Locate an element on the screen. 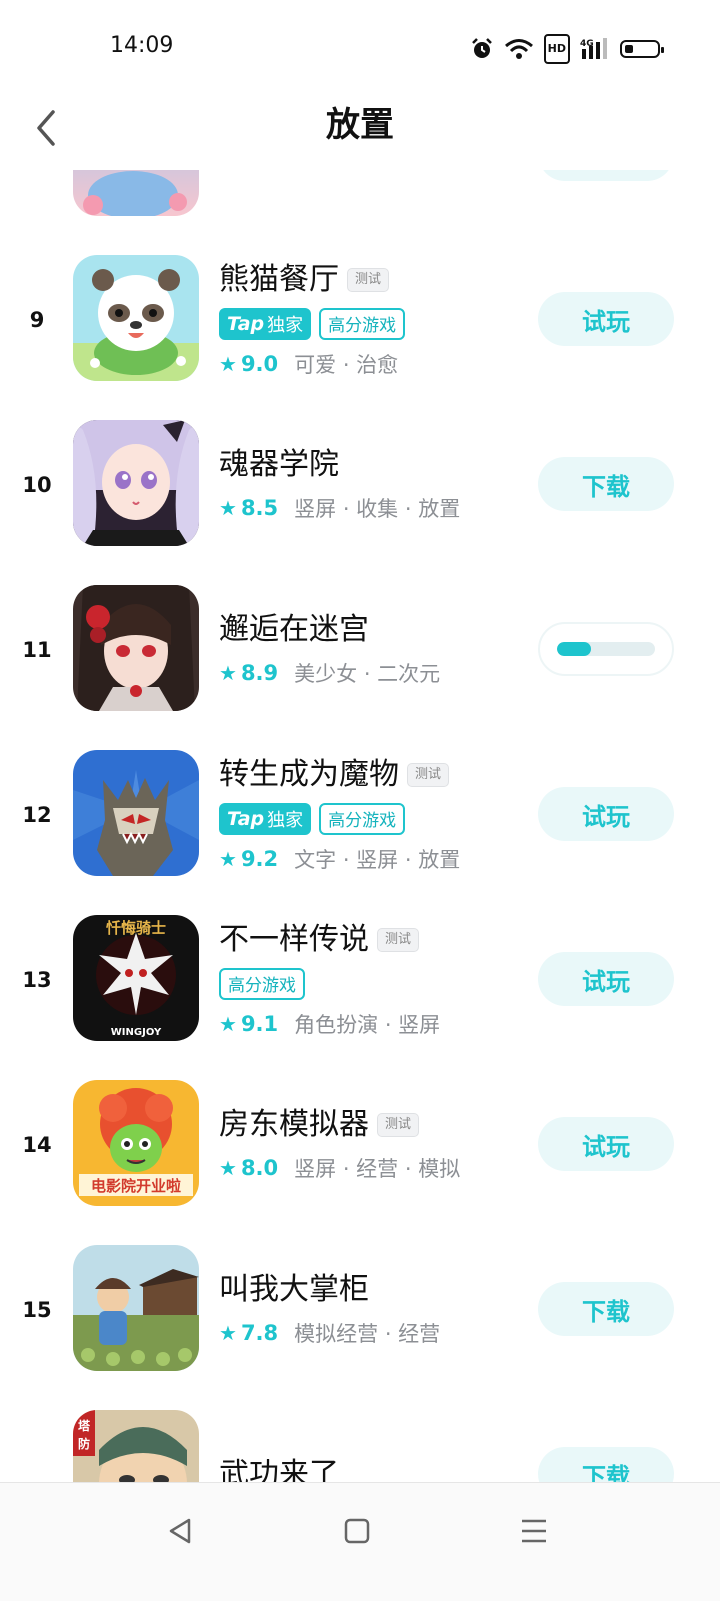  app-name-line: 熊猫餐厅 测试 is located at coordinates (312, 280).